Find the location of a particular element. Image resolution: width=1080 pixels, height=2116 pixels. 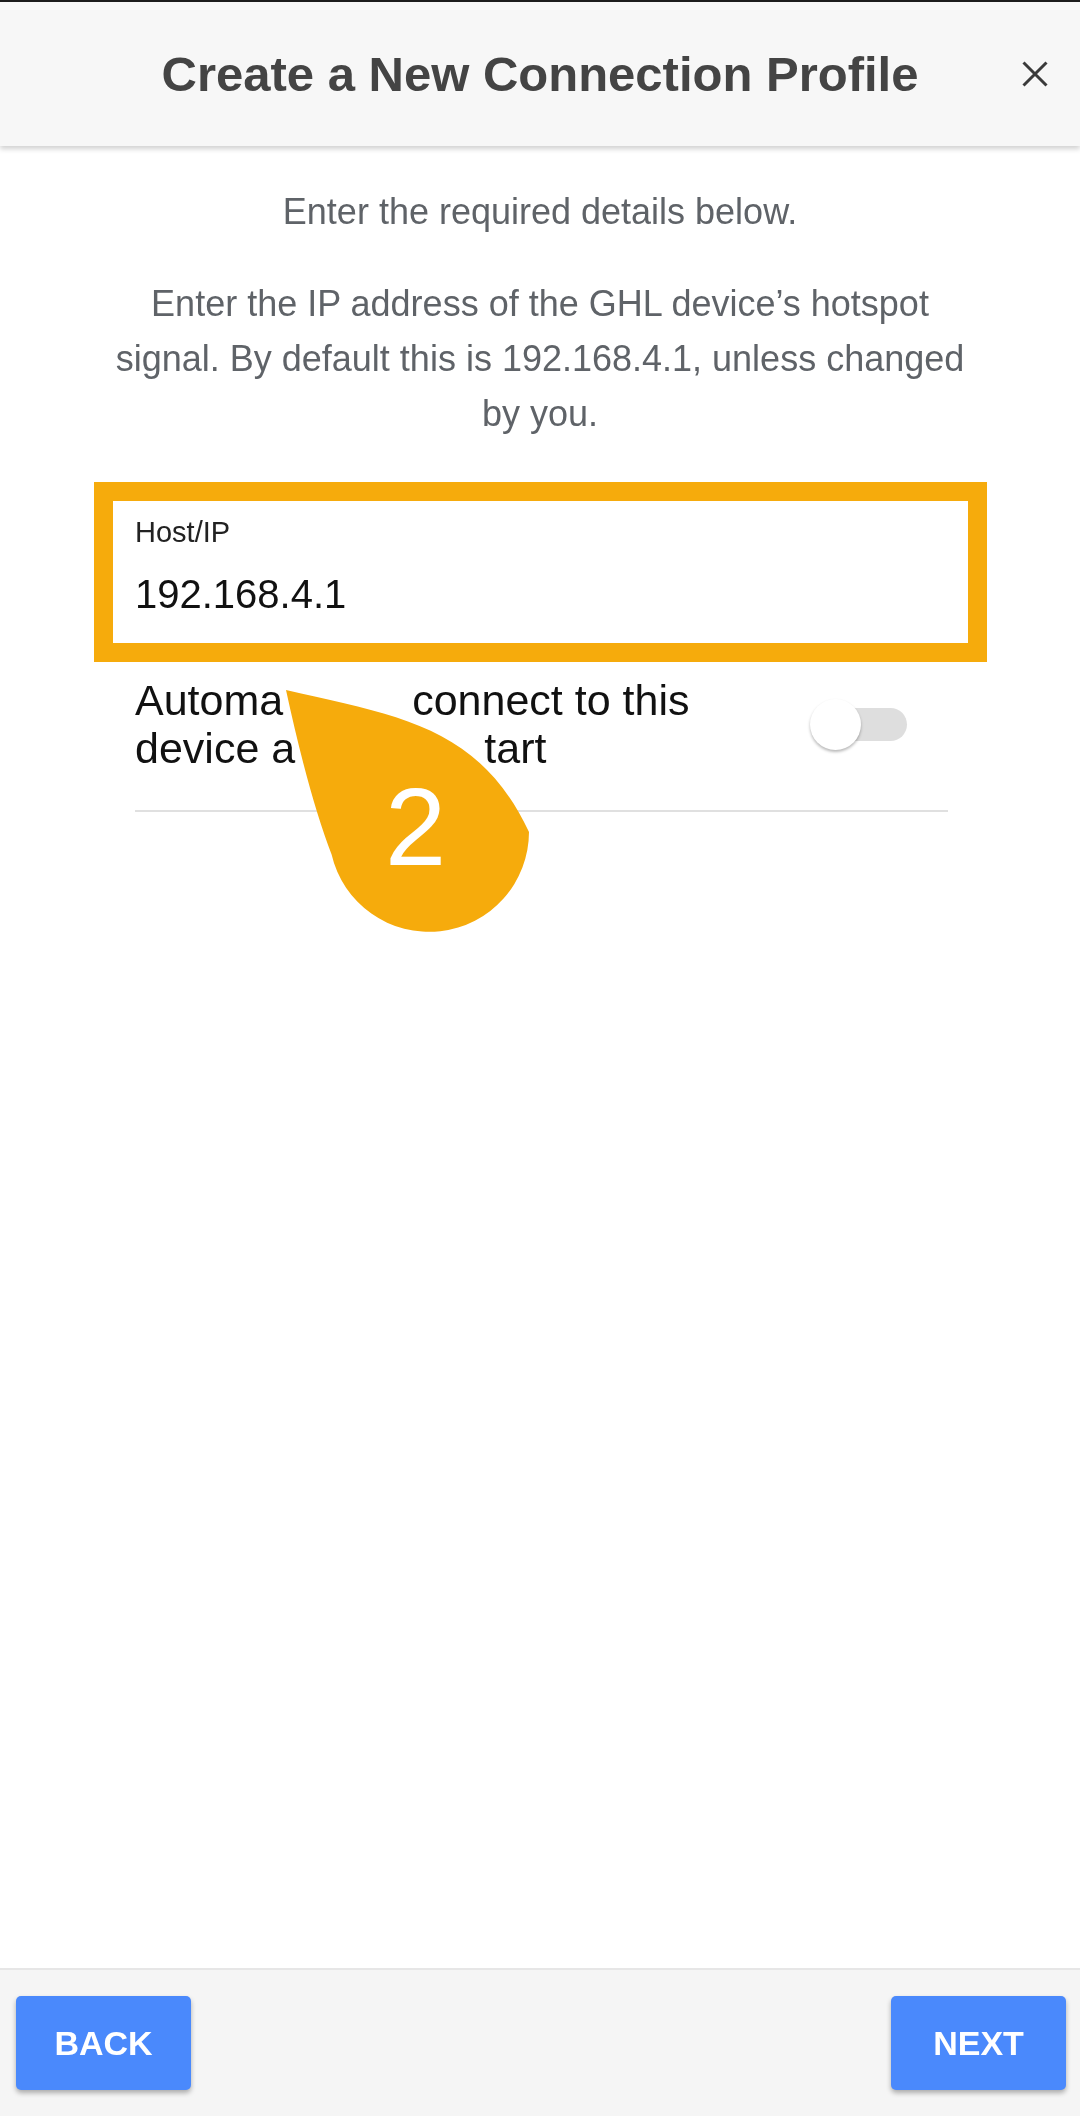

toggle-label: tart is located at coordinates (515, 748).